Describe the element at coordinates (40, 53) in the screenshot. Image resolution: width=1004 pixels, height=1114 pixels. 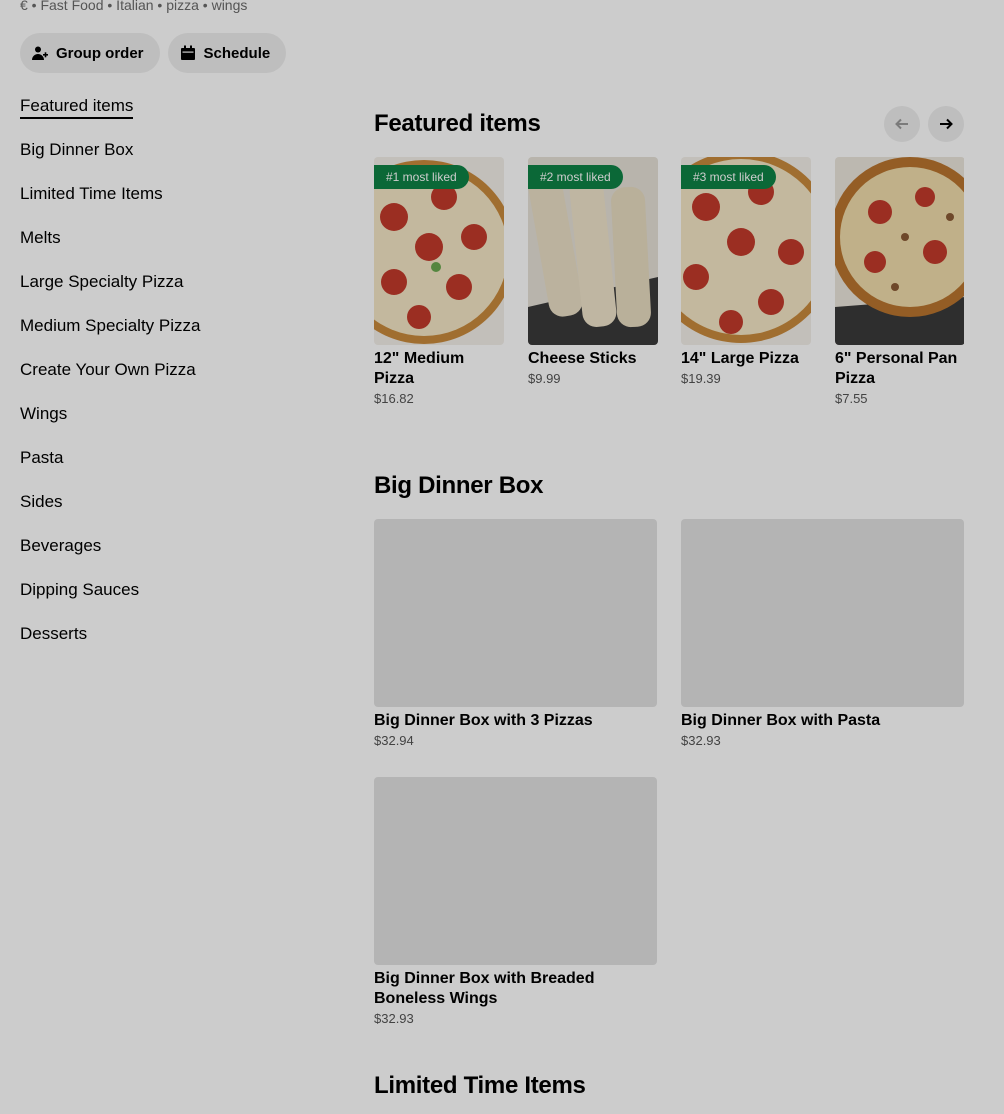
I see `person-add-icon` at that location.